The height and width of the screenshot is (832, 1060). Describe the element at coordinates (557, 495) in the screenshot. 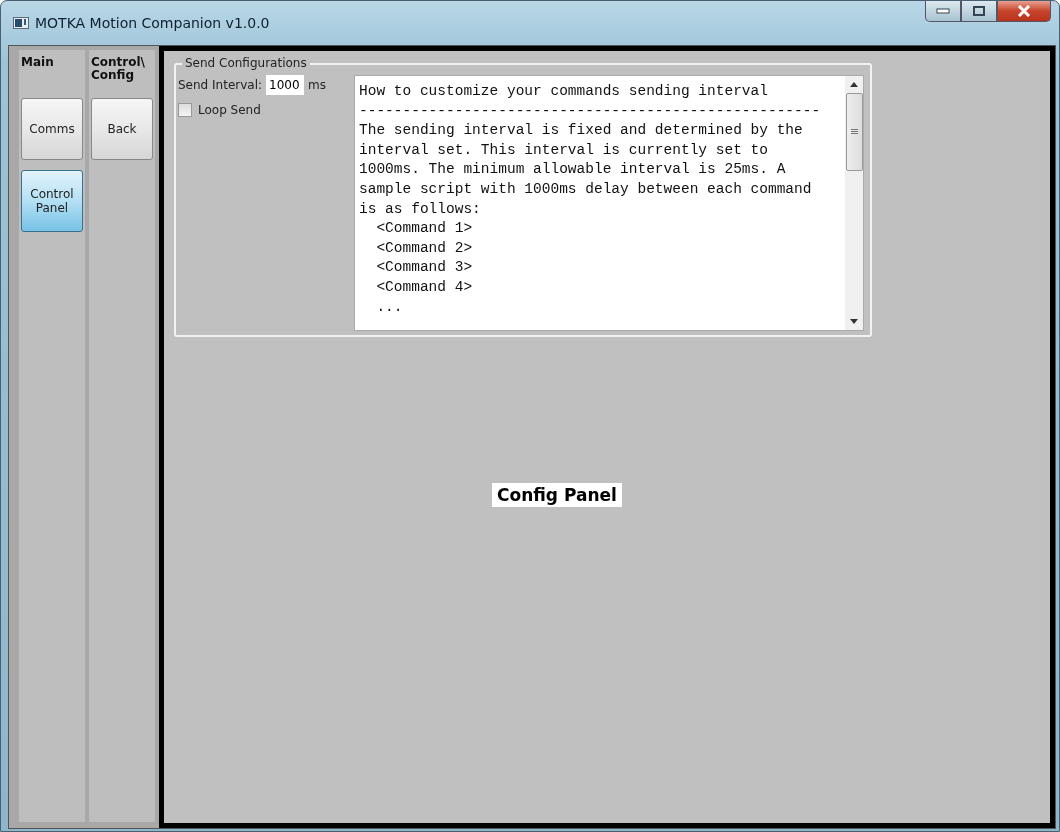

I see `panel-label: Config Panel` at that location.